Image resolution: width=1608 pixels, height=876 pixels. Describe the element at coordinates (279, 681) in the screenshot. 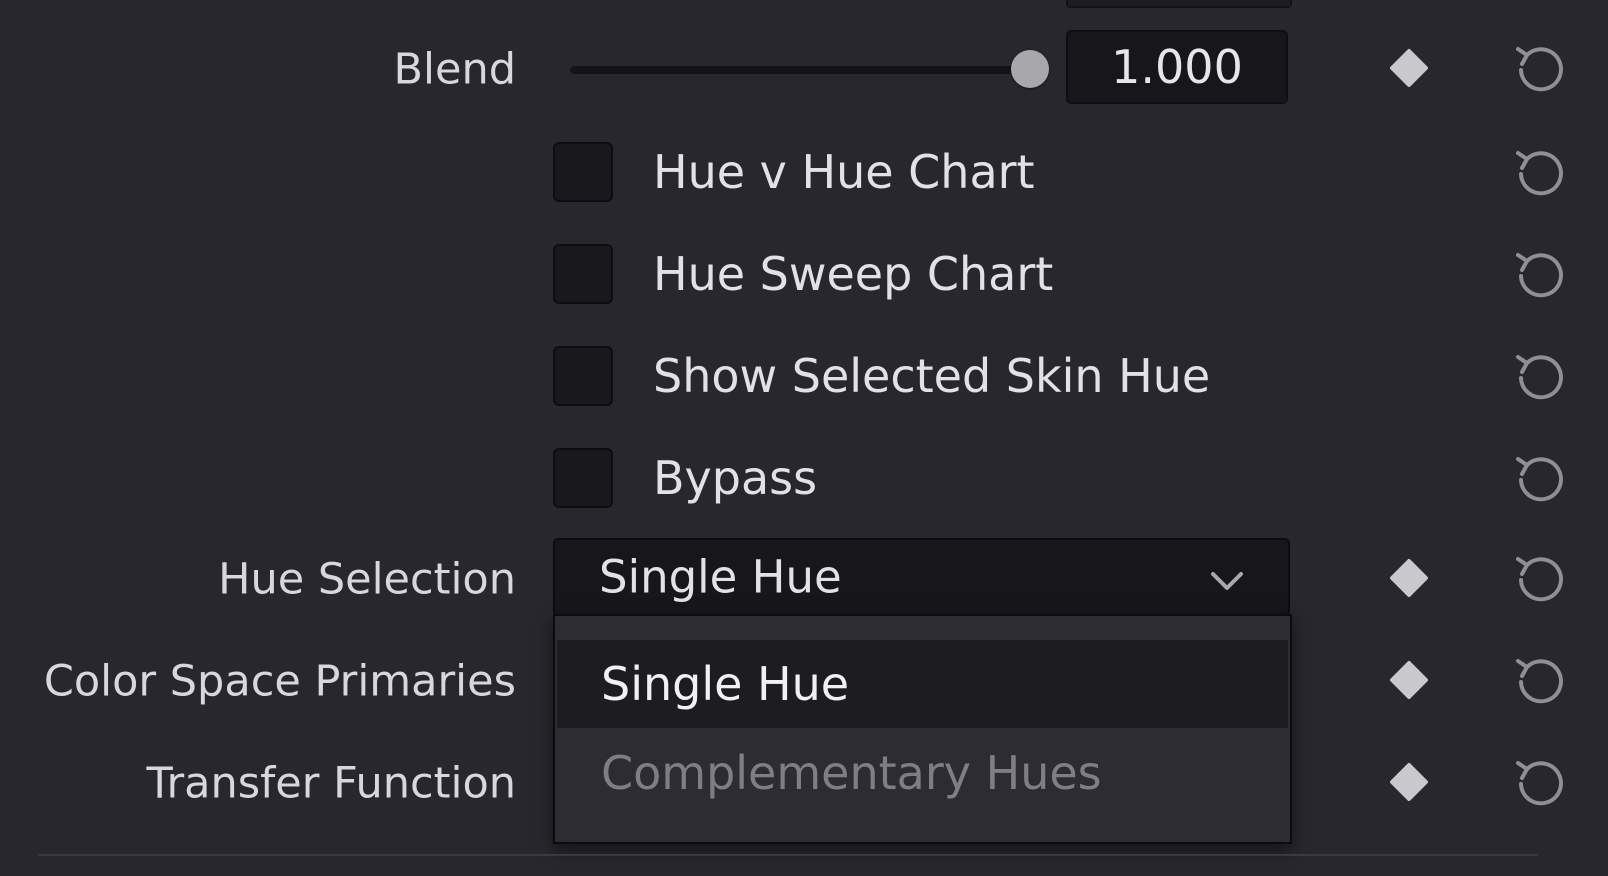

I see `color-space-primaries-label: Color Space Primaries` at that location.